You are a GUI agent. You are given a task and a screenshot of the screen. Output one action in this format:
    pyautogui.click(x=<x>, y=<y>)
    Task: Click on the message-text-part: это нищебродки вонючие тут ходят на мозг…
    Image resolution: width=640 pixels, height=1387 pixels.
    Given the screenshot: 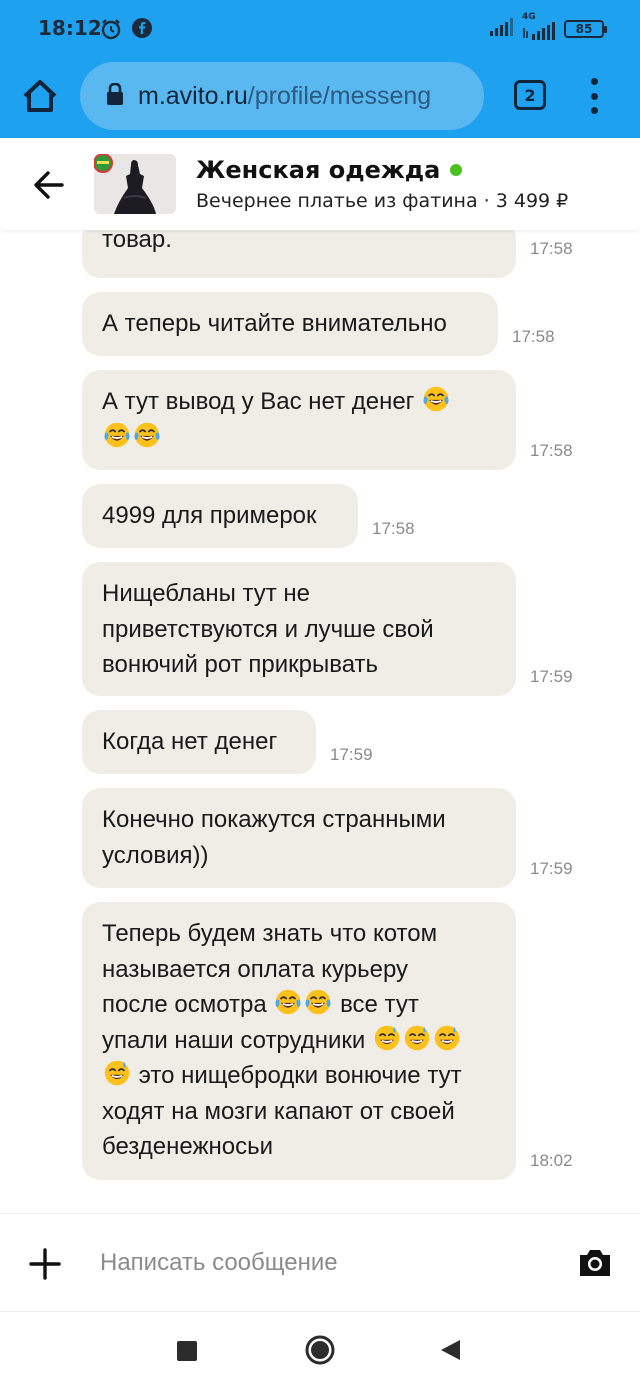 What is the action you would take?
    pyautogui.click(x=282, y=1111)
    